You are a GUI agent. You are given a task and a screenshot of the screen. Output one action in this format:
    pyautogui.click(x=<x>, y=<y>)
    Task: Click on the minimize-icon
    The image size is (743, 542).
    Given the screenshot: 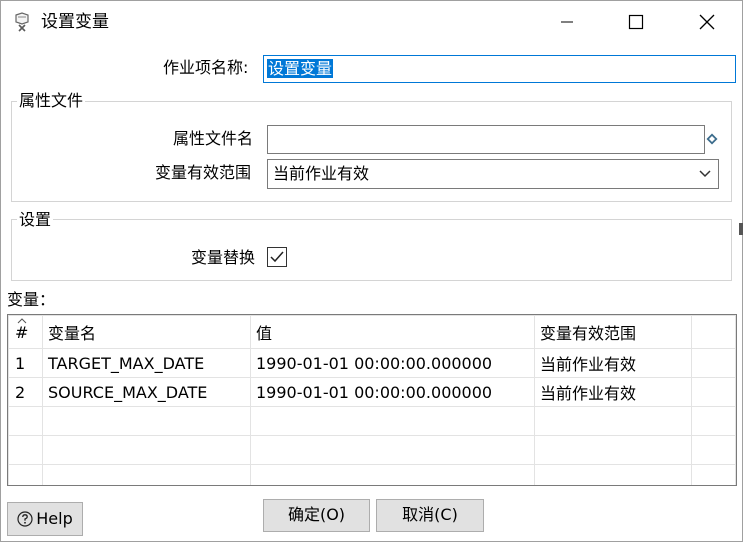 What is the action you would take?
    pyautogui.click(x=567, y=22)
    